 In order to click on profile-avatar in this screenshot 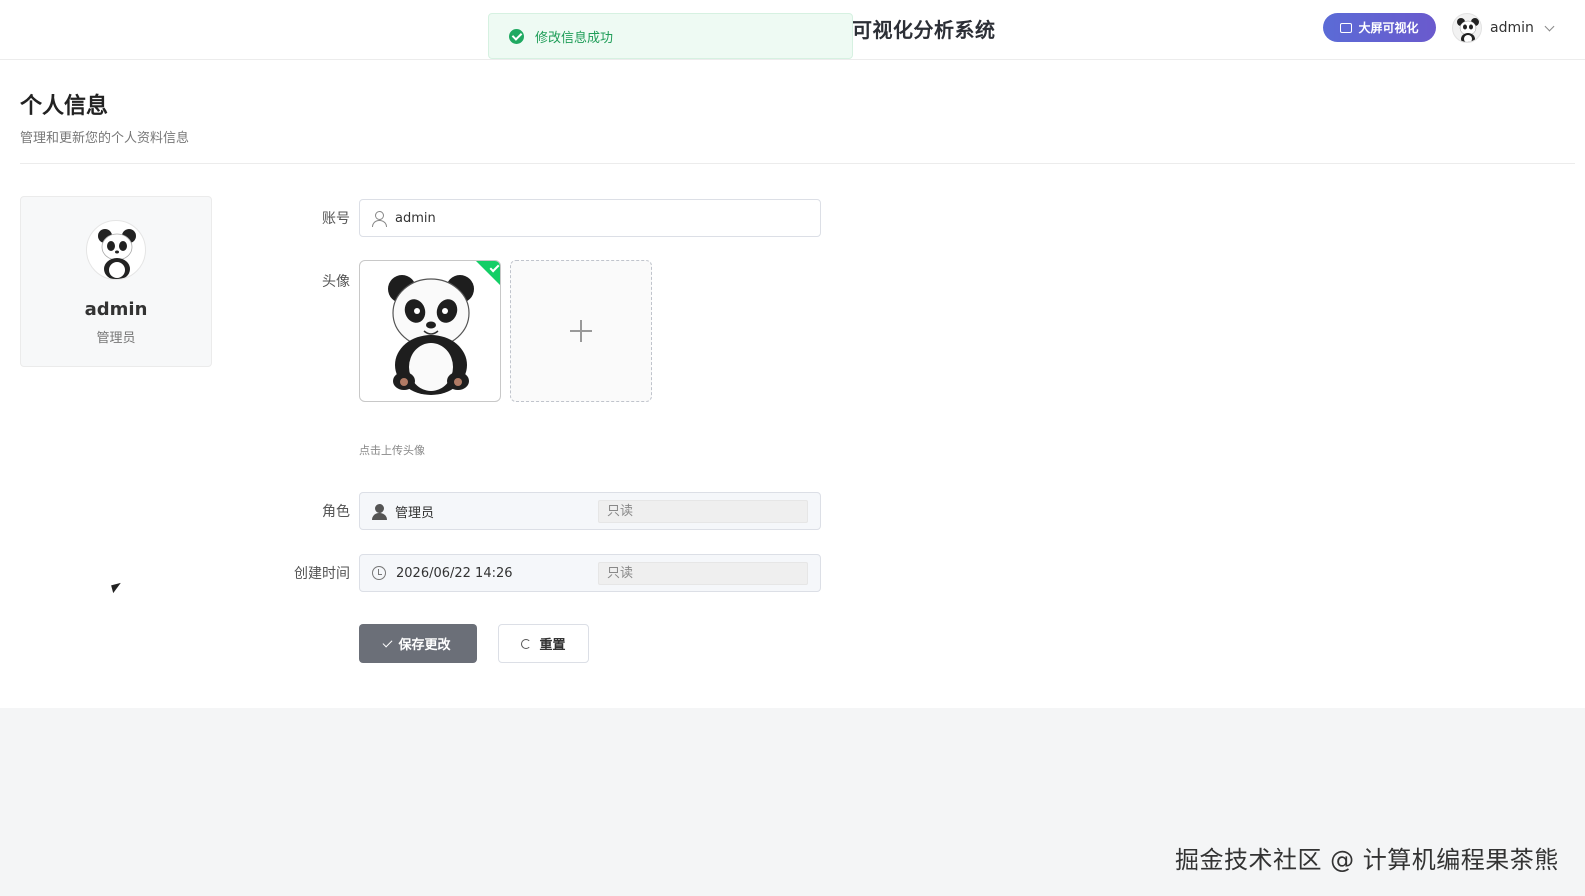, I will do `click(116, 250)`.